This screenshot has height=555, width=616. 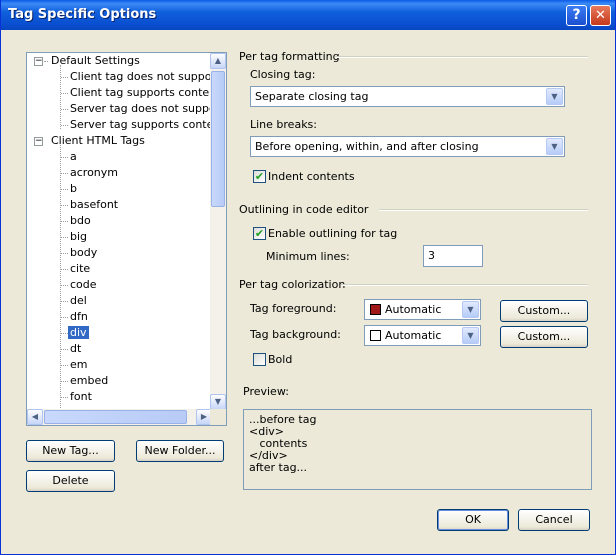 What do you see at coordinates (278, 443) in the screenshot?
I see `preview-line: contents` at bounding box center [278, 443].